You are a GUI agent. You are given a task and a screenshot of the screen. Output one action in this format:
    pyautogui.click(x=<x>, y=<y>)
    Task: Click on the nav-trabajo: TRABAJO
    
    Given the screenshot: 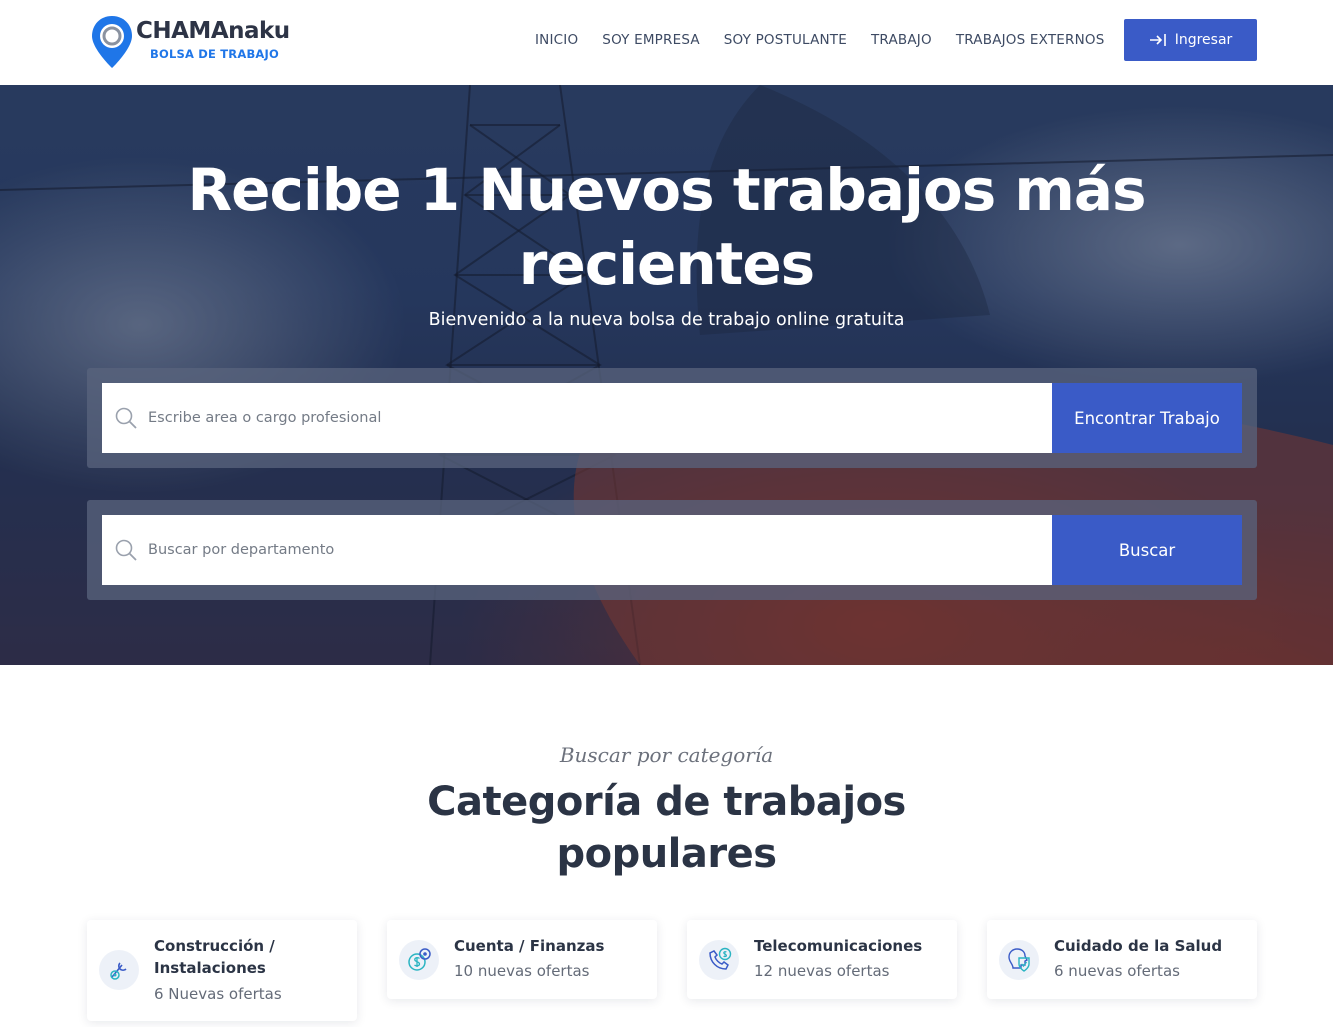 What is the action you would take?
    pyautogui.click(x=901, y=40)
    